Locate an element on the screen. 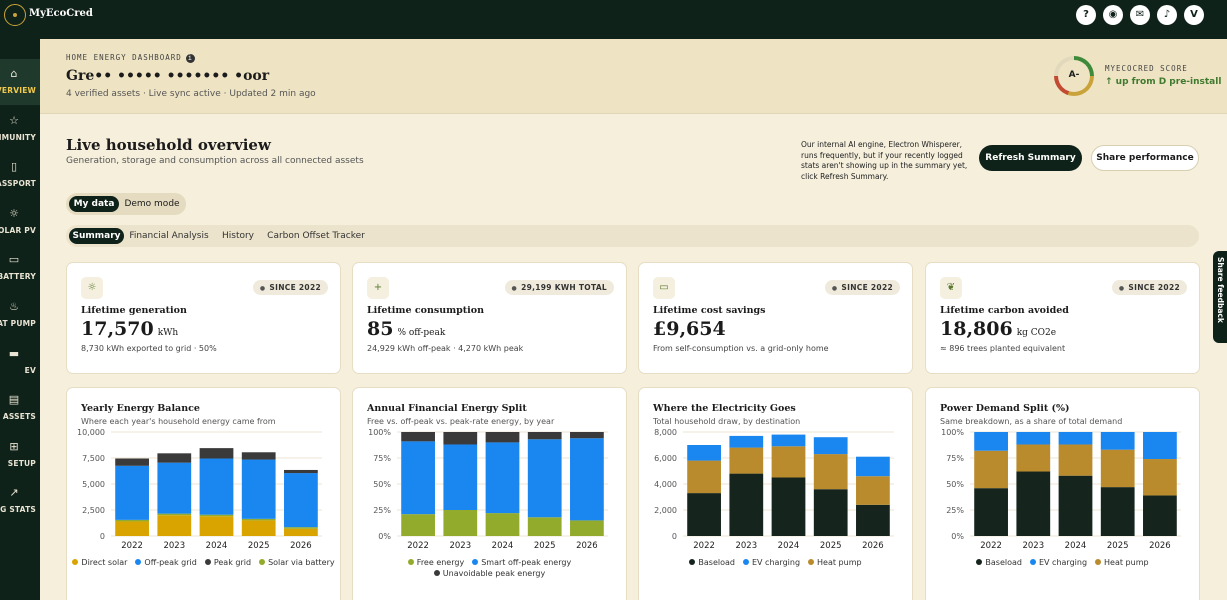 This screenshot has height=600, width=1227. sidebar-item-log-stats: ↗ LOG STATS is located at coordinates (20, 501).